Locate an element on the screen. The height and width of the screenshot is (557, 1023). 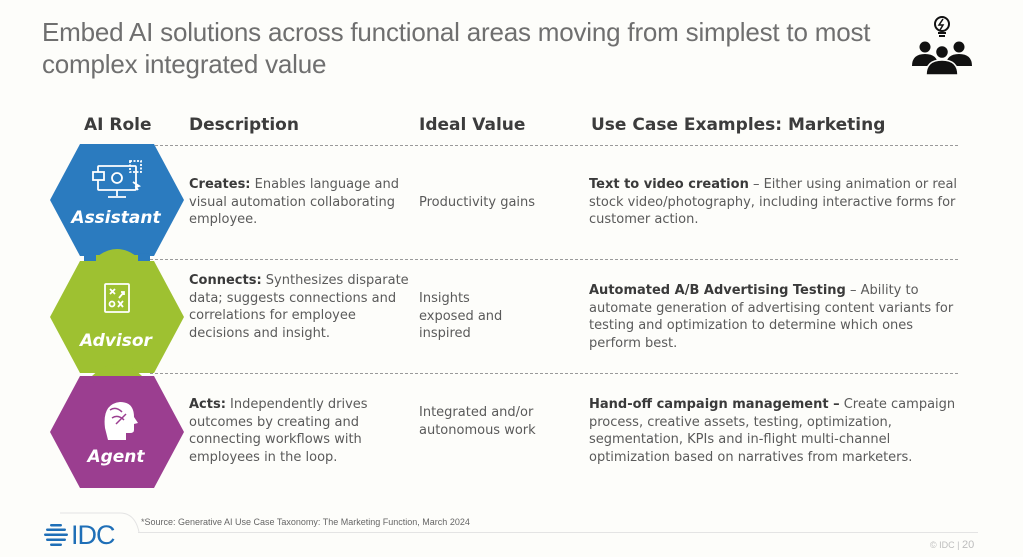
table-row-assistant-value: Productivity gains is located at coordinates (477, 202).